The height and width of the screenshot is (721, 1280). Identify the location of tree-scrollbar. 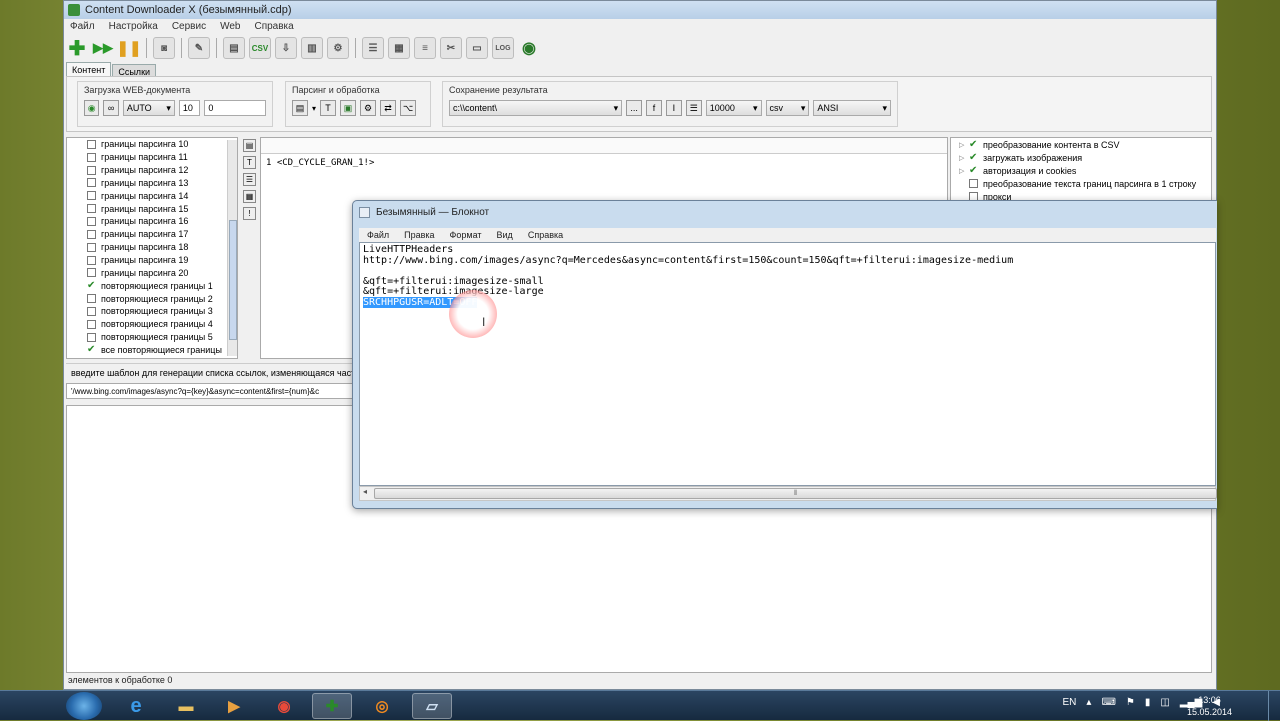
(232, 248).